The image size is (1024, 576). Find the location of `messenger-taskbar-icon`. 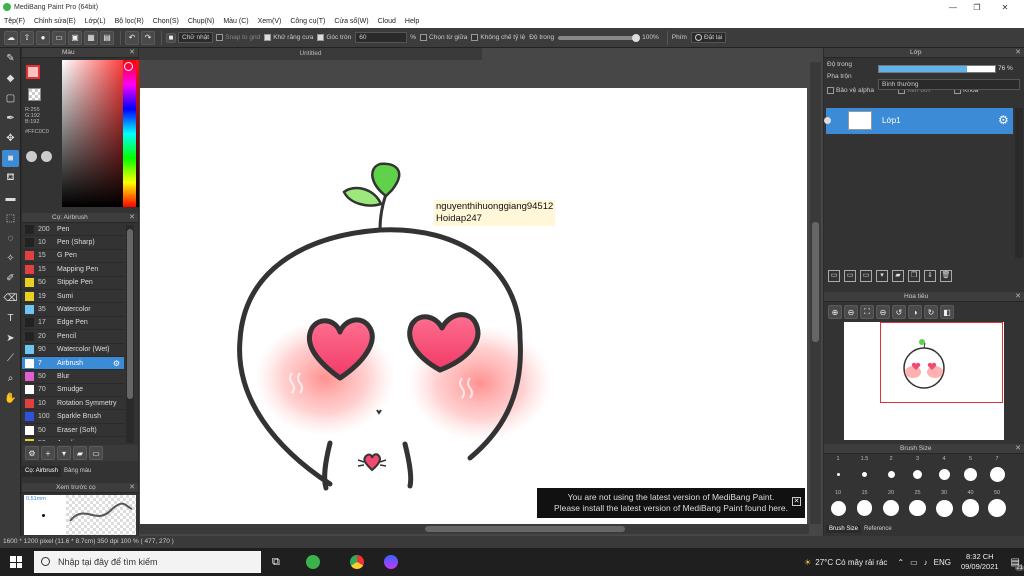

messenger-taskbar-icon is located at coordinates (391, 562).